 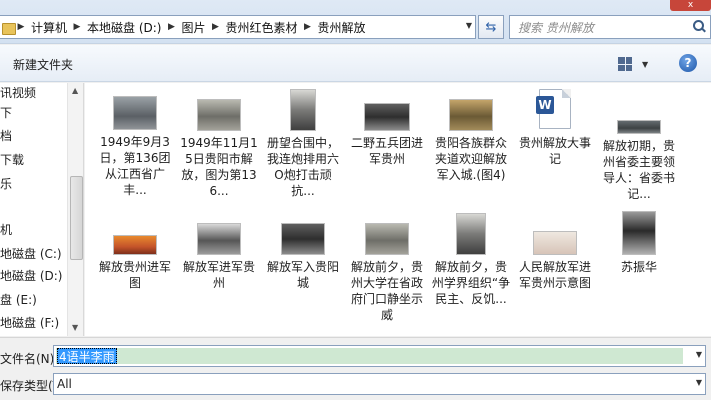 I want to click on file-item: 解放军进军贵州, so click(x=219, y=257).